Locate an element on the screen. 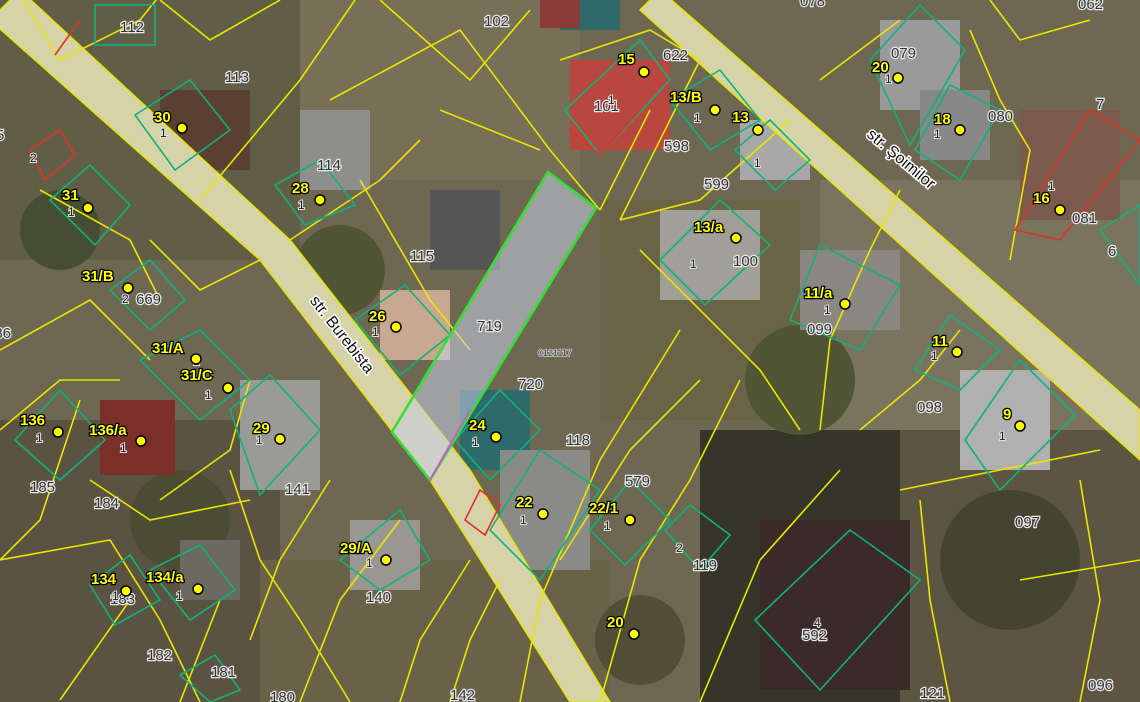 This screenshot has height=702, width=1140. parcel-id: 180 is located at coordinates (282, 695).